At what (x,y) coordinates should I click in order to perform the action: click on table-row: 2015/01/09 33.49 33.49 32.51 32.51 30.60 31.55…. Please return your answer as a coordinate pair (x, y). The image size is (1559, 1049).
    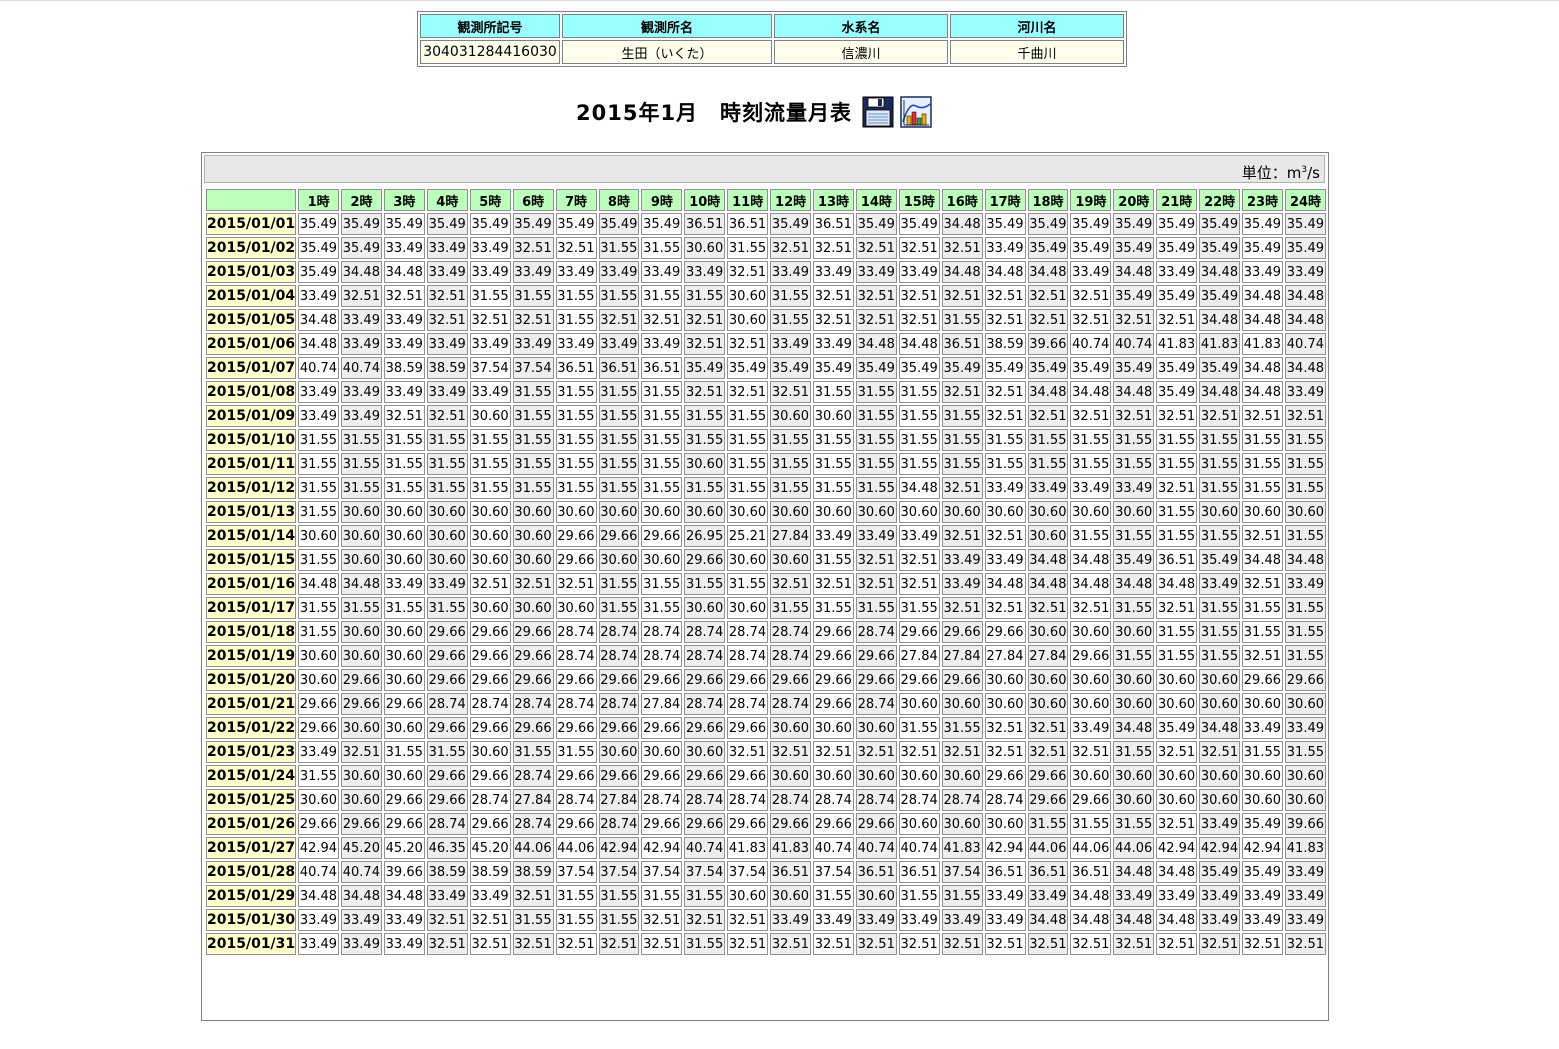
    Looking at the image, I should click on (766, 416).